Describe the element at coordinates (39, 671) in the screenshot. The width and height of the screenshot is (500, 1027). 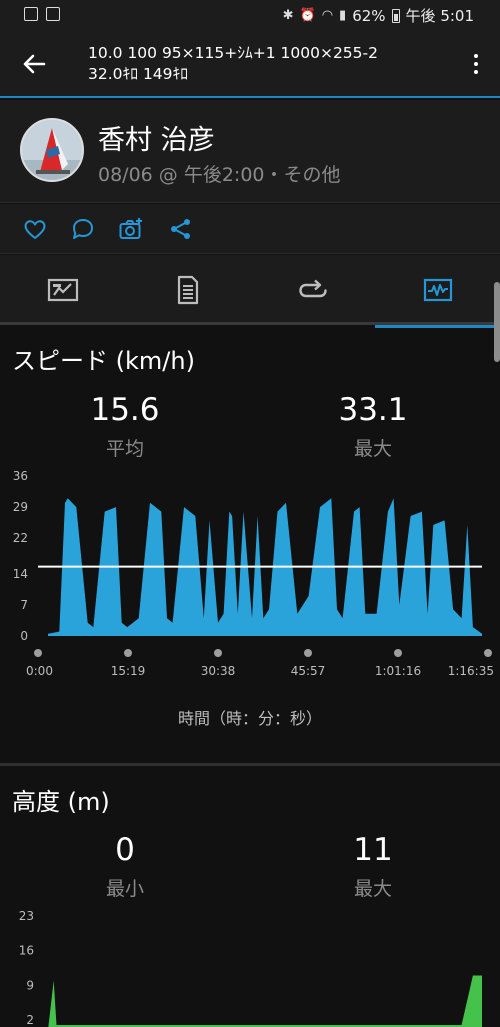
I see `x-tick-label: 0:00` at that location.